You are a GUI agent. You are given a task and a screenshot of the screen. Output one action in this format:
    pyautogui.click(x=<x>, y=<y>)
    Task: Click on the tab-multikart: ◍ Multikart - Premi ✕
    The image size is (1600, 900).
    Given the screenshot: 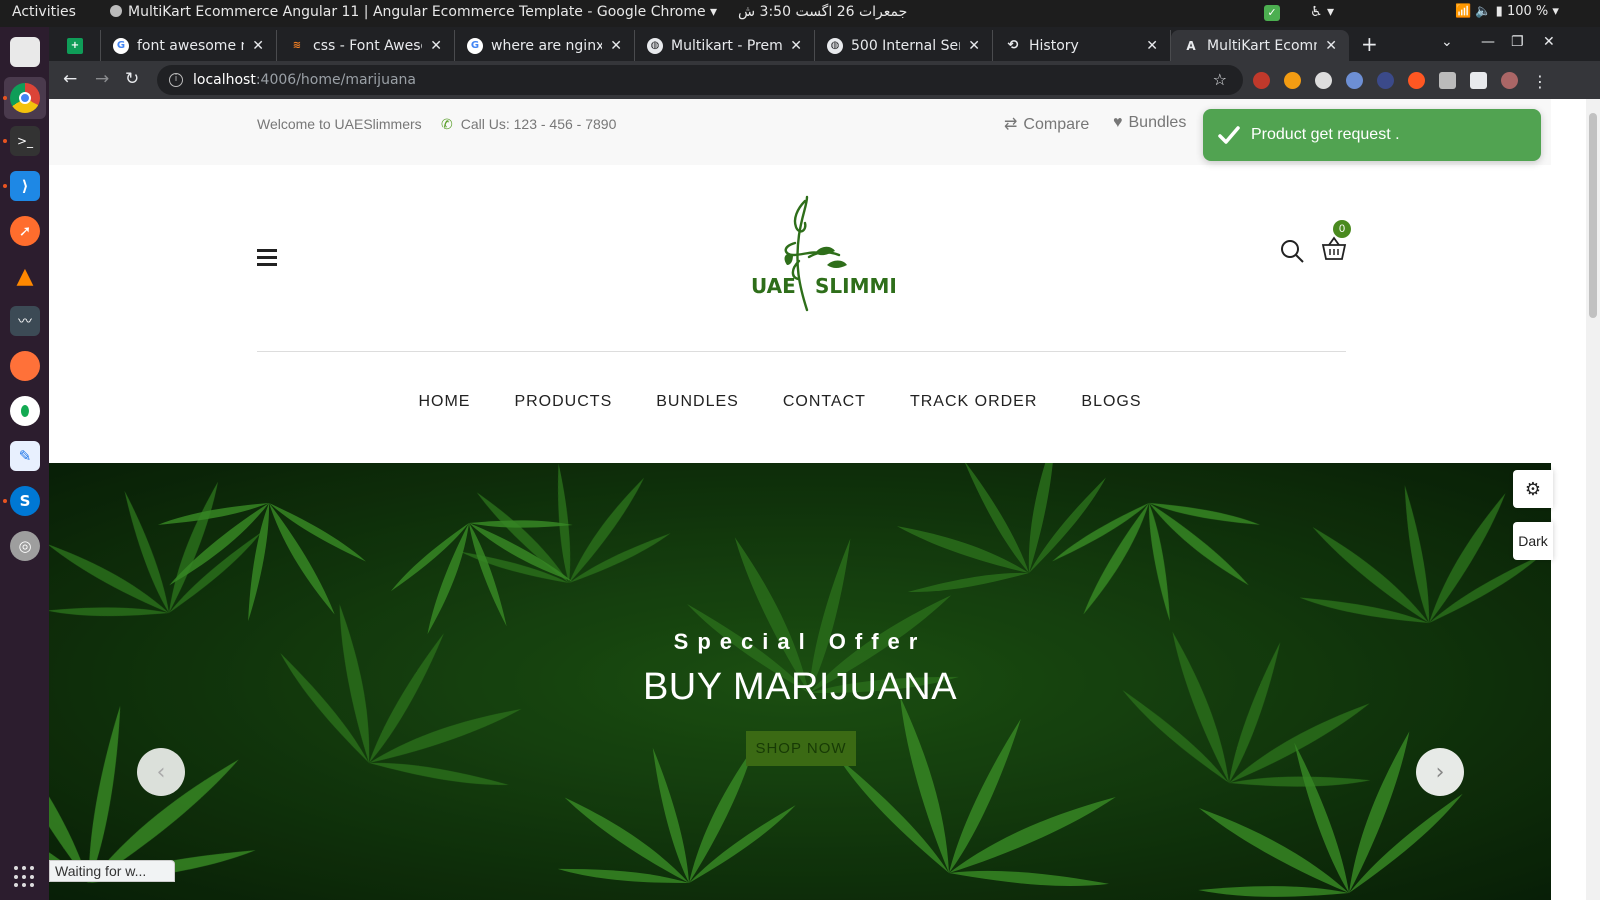 What is the action you would take?
    pyautogui.click(x=725, y=45)
    